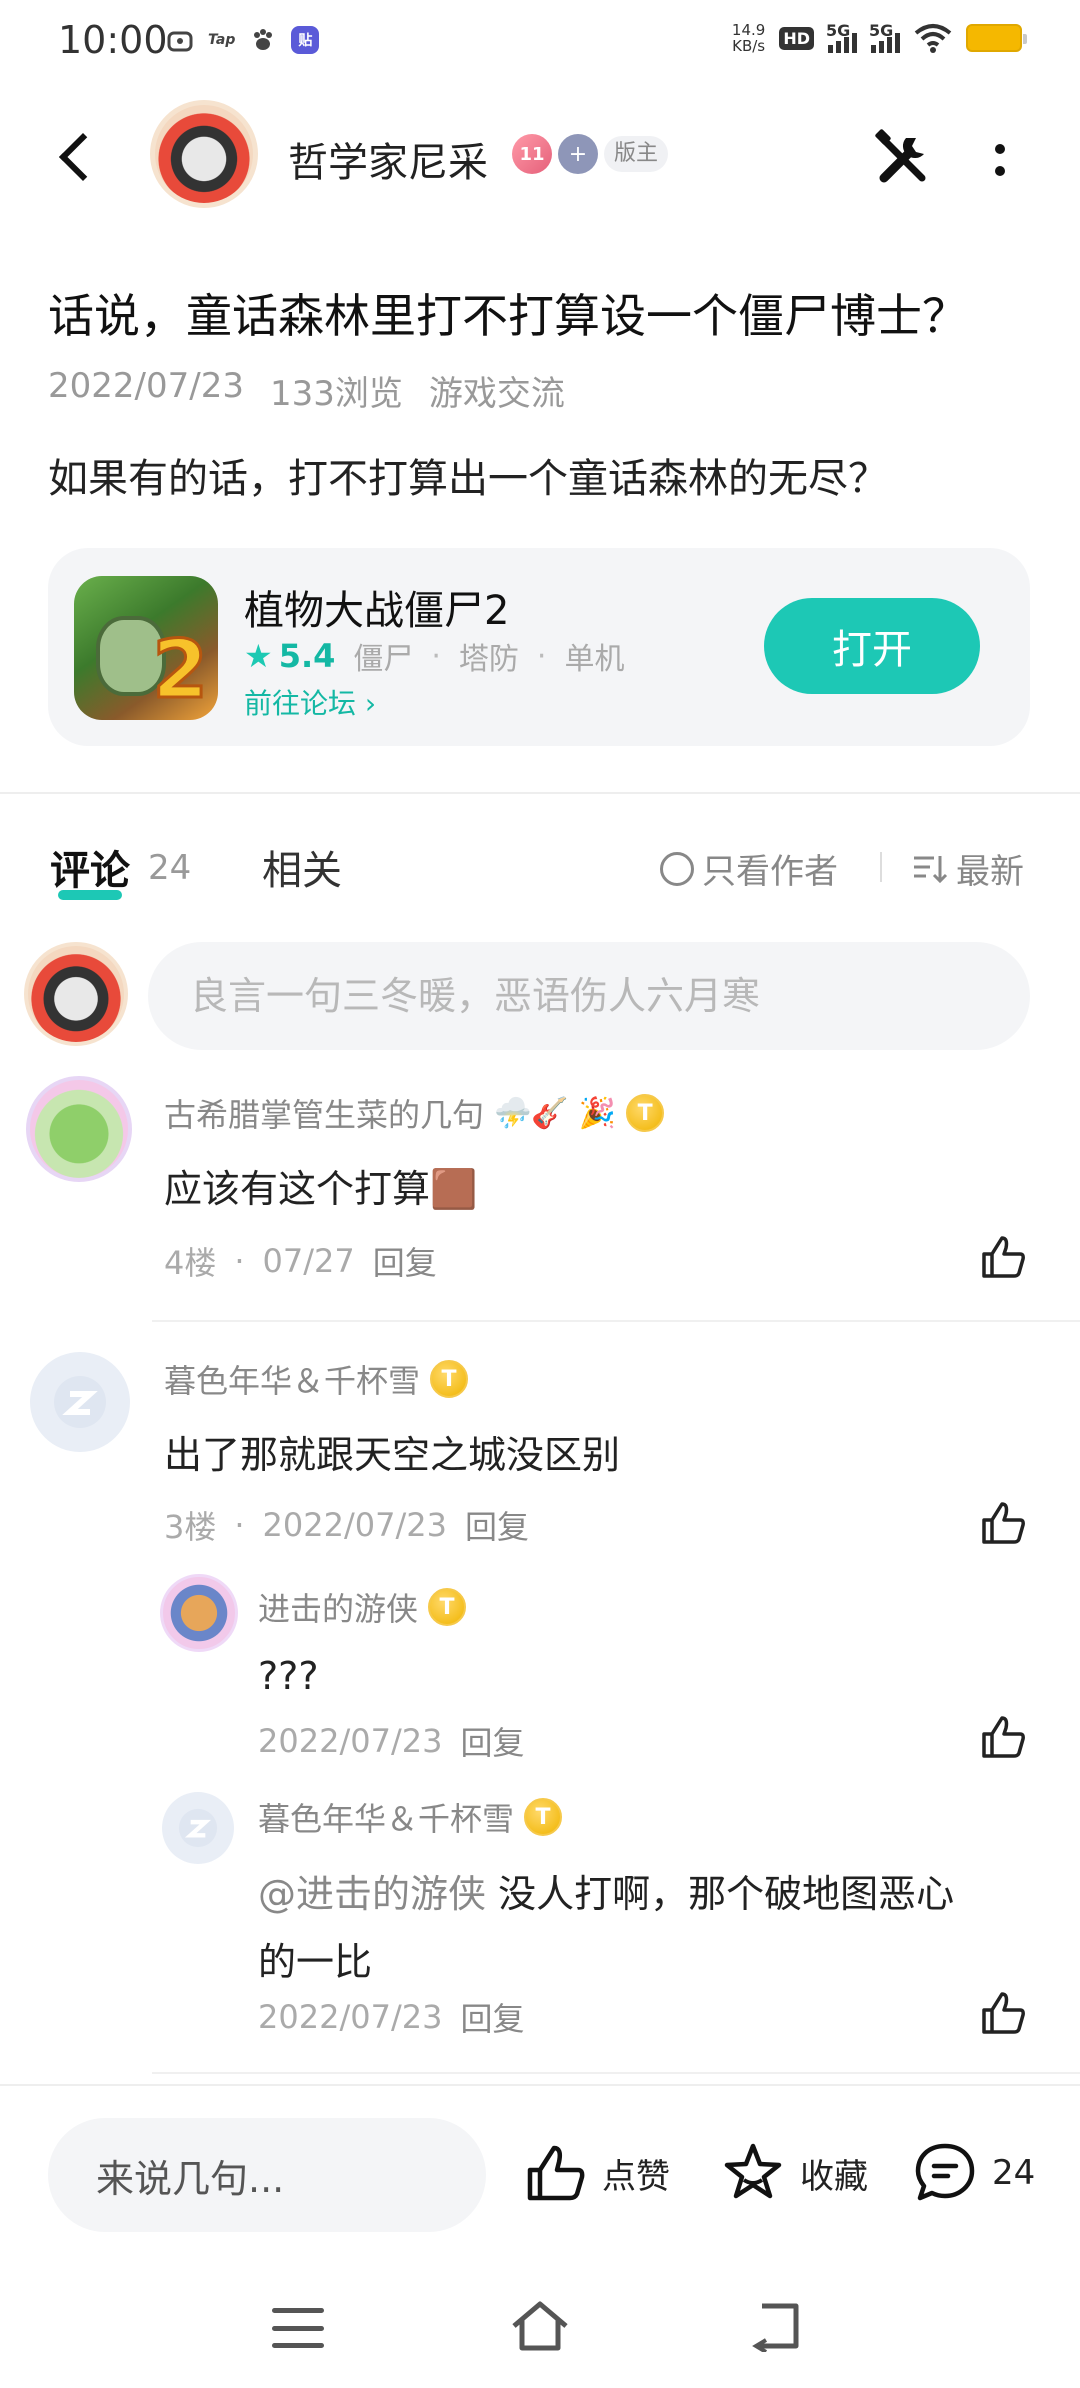  I want to click on game-rating: 5.4, so click(307, 656).